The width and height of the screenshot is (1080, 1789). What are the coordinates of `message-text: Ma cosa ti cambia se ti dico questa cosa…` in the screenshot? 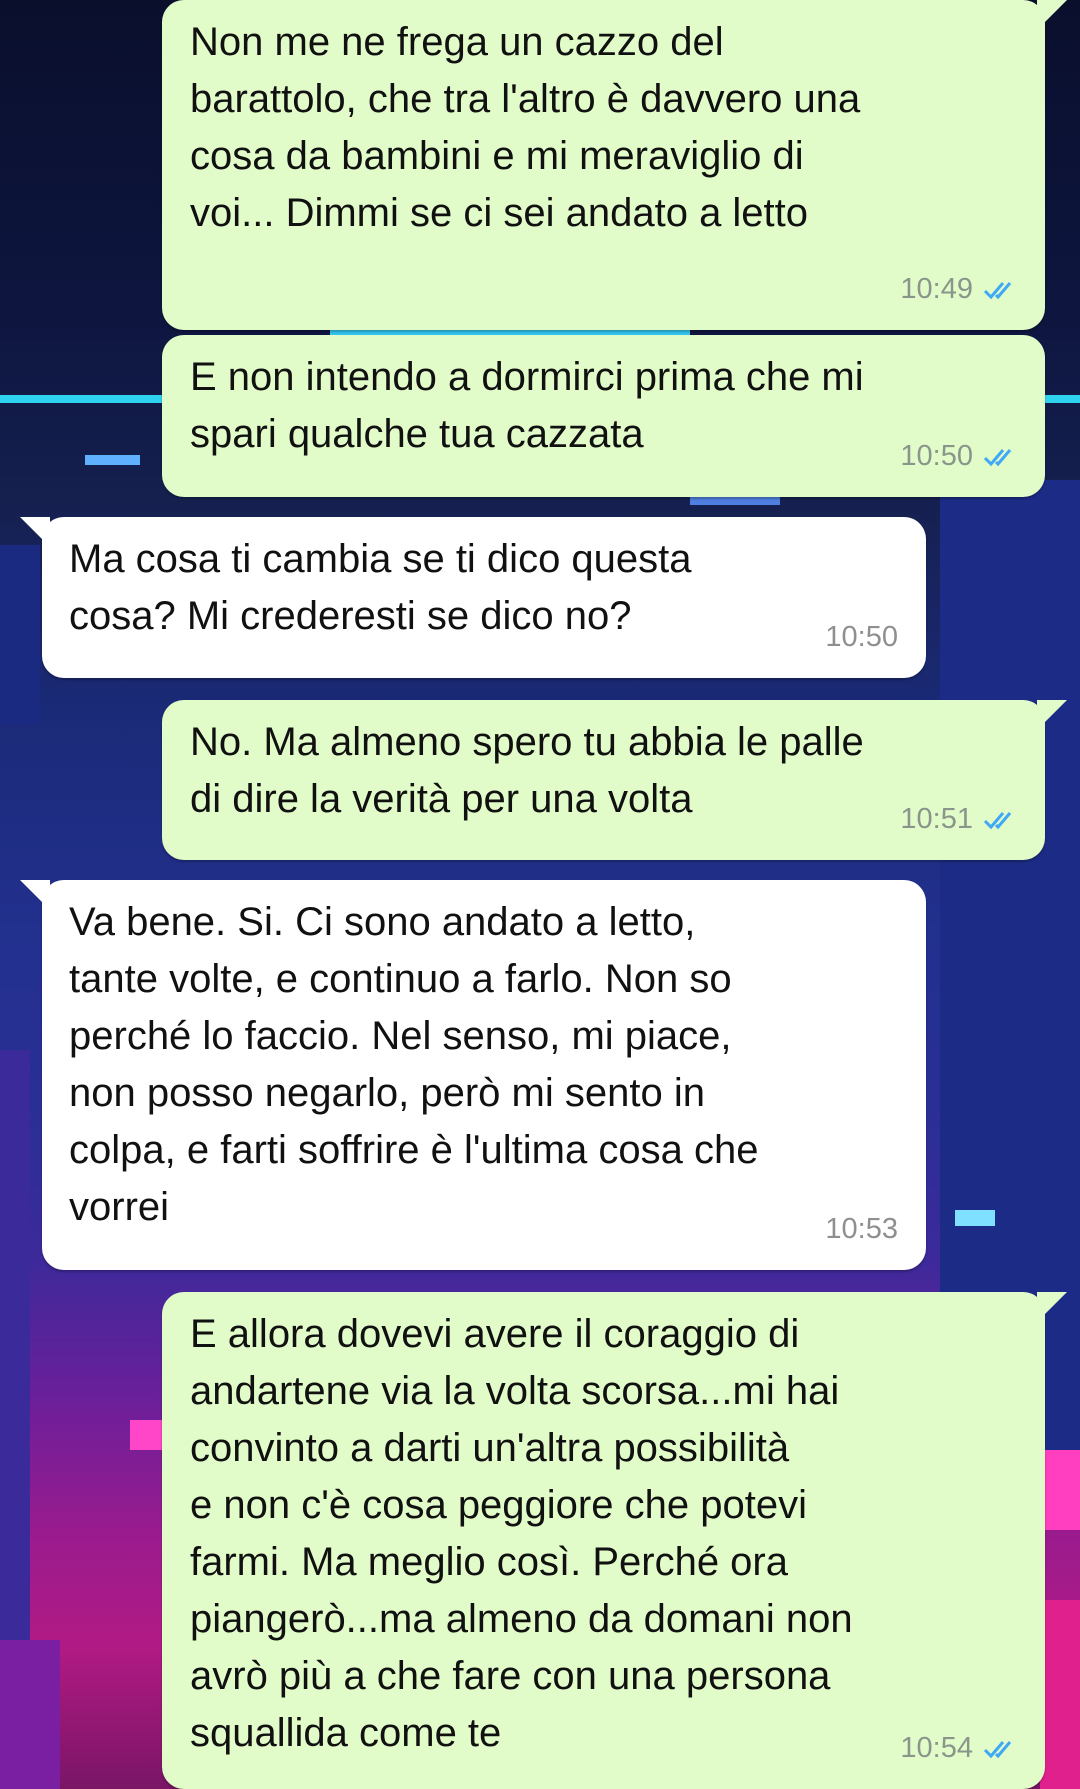 It's located at (380, 587).